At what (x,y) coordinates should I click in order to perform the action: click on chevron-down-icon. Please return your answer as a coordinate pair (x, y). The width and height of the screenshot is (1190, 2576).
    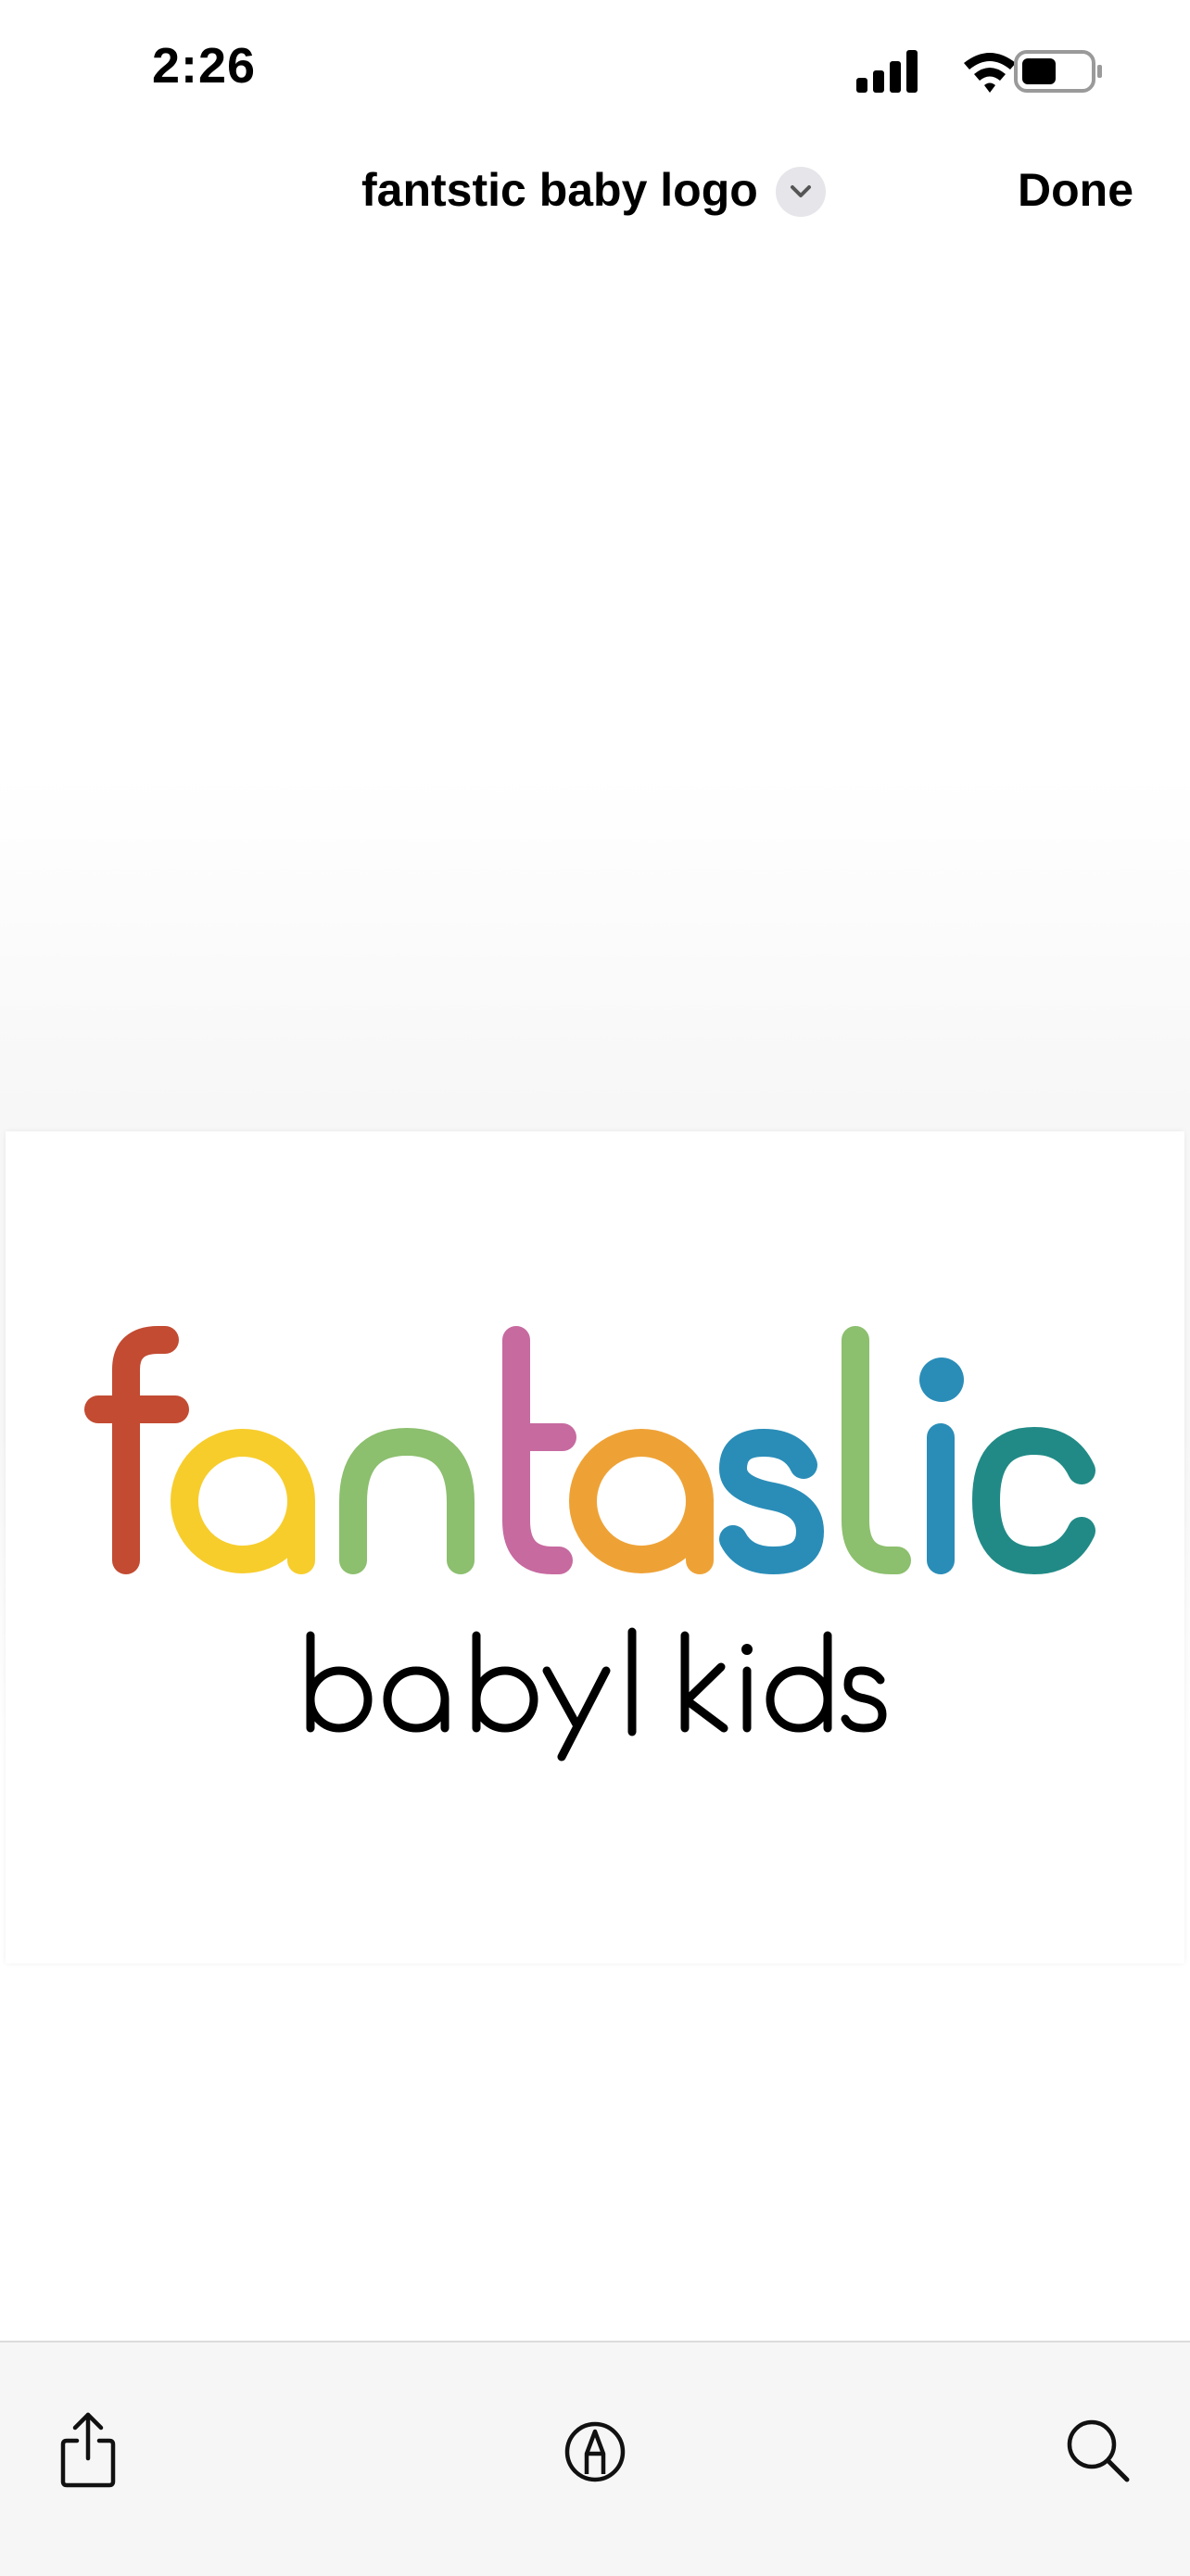
    Looking at the image, I should click on (801, 191).